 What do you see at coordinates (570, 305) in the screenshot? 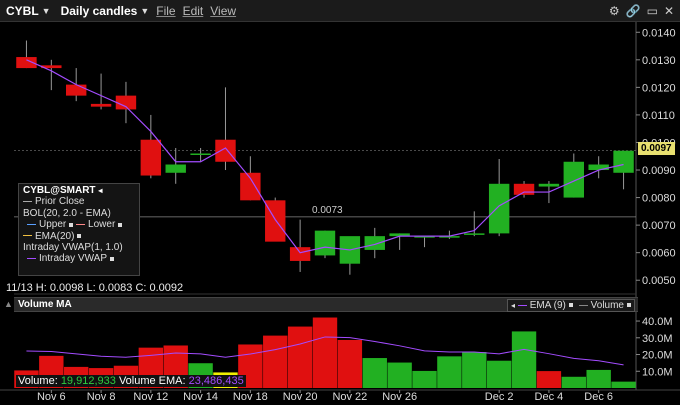
I see `volume-legend: ◂ EMA (9) Volume` at bounding box center [570, 305].